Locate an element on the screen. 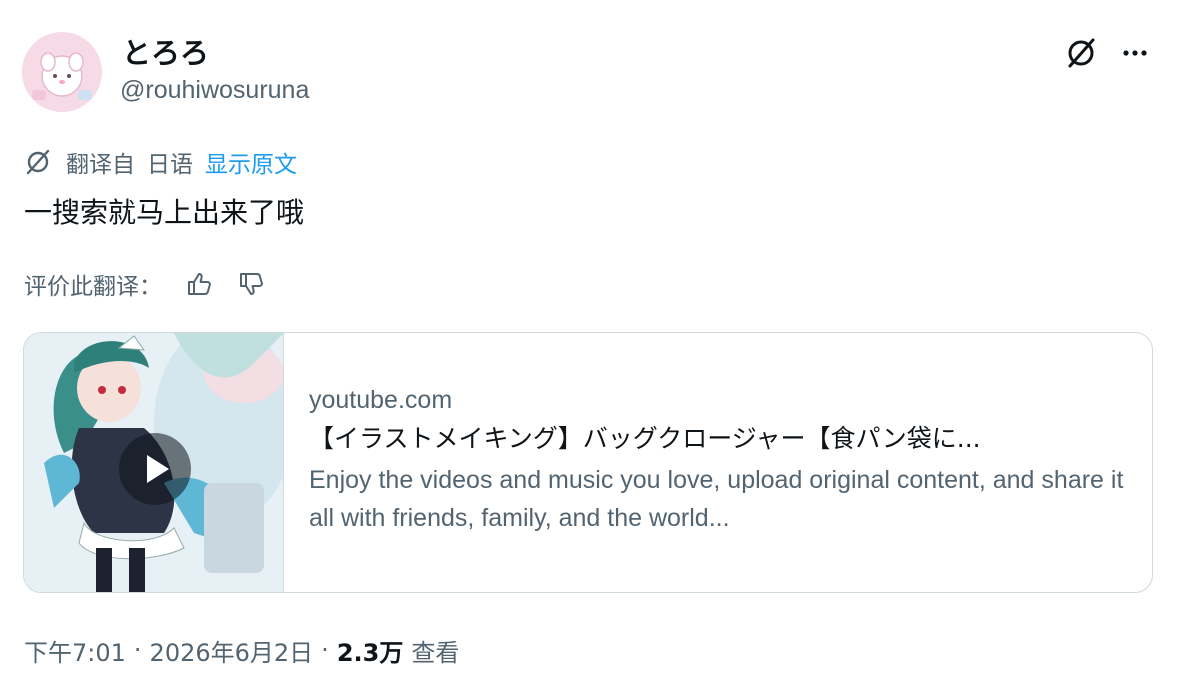 Image resolution: width=1184 pixels, height=700 pixels. translation-source-language: 日语 is located at coordinates (170, 165).